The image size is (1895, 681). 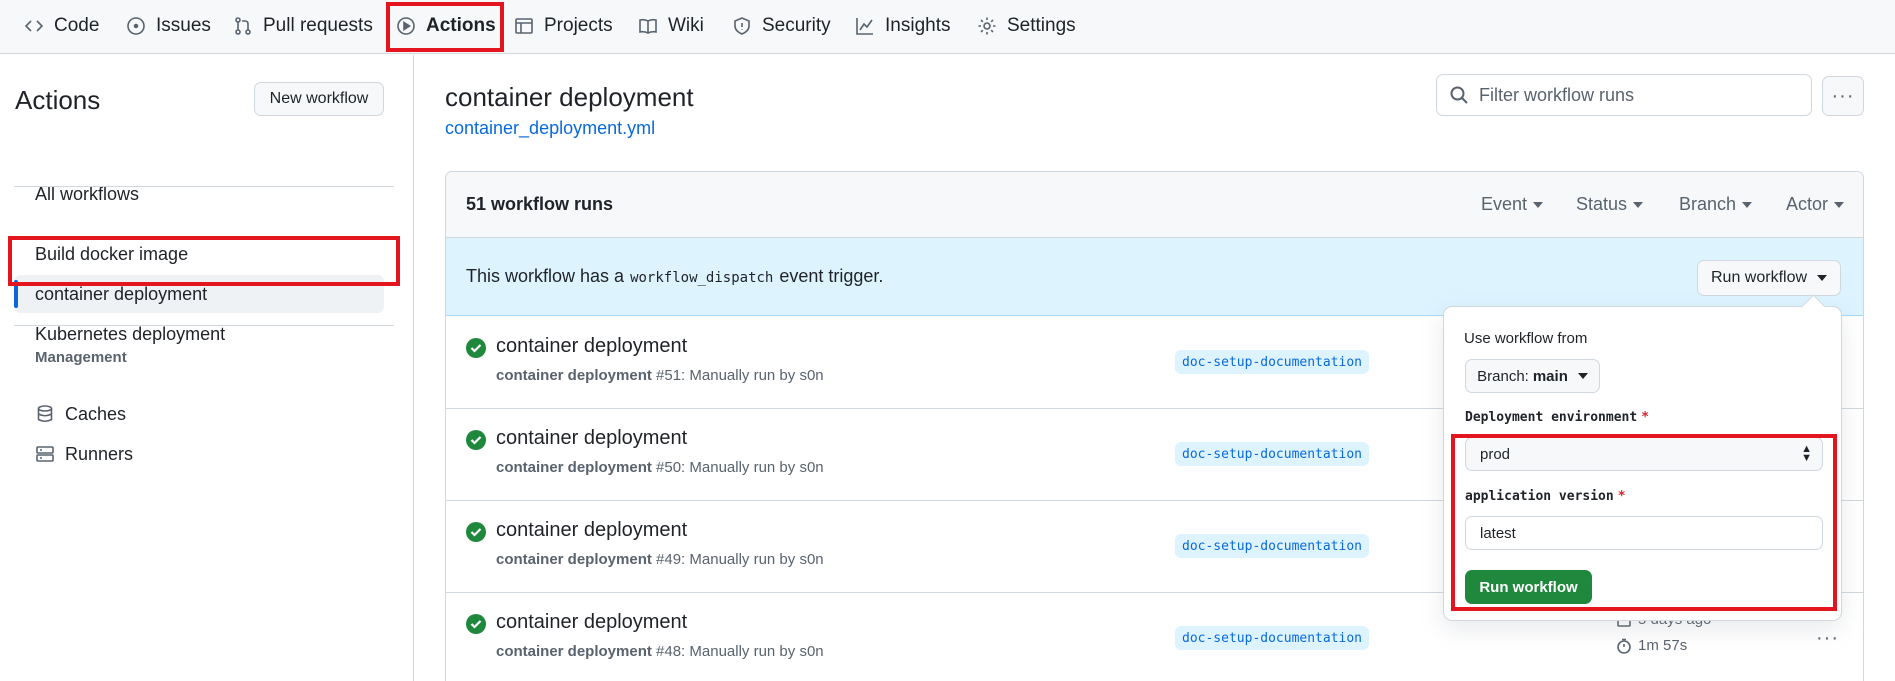 What do you see at coordinates (796, 25) in the screenshot?
I see `tab-label: Security` at bounding box center [796, 25].